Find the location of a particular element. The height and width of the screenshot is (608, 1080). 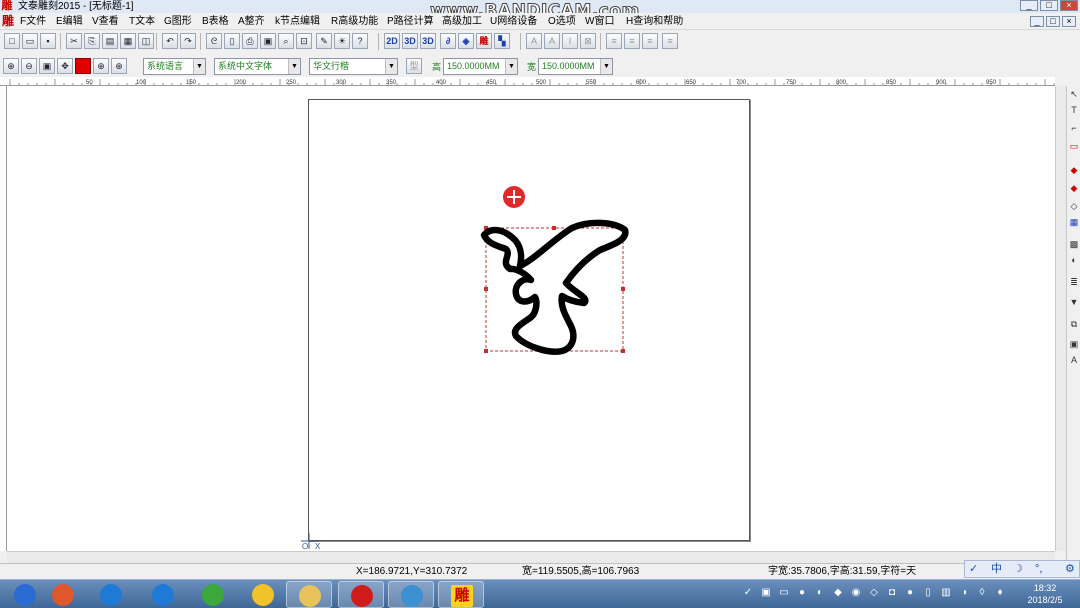

zoom-select-icon: ⊕ is located at coordinates (119, 66).